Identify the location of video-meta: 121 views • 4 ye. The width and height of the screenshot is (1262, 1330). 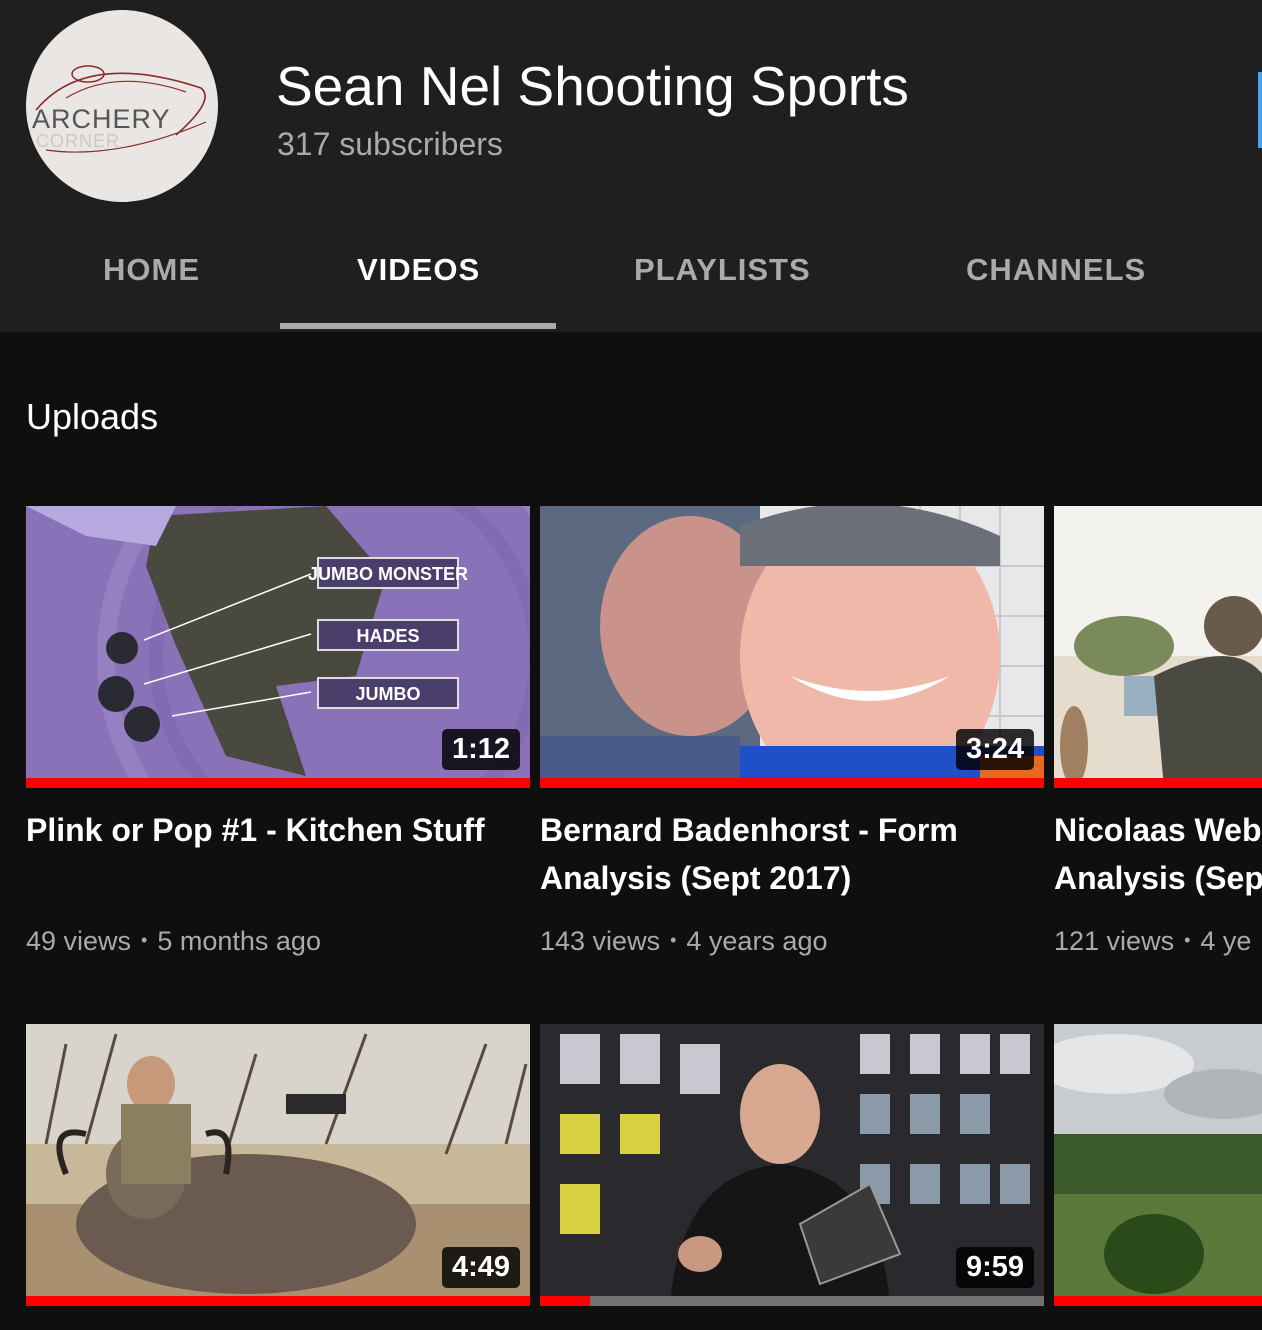
(1158, 941).